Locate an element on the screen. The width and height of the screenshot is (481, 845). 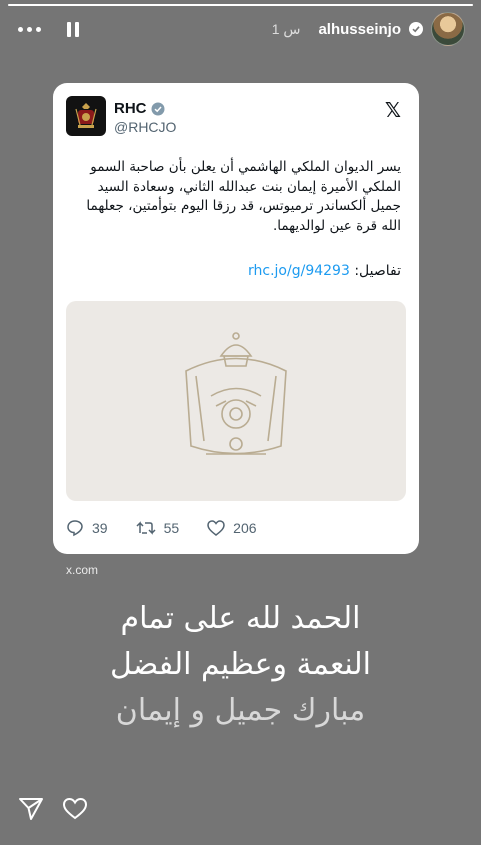
x-logo-icon: 𝕏 is located at coordinates (393, 110).